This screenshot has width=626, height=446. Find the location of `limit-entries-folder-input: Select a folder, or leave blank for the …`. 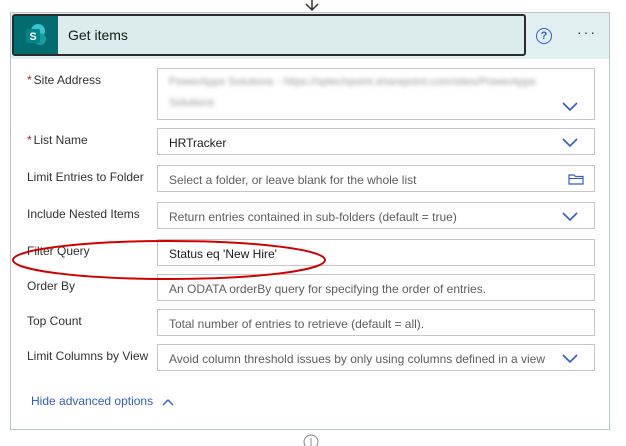

limit-entries-folder-input: Select a folder, or leave blank for the … is located at coordinates (376, 178).